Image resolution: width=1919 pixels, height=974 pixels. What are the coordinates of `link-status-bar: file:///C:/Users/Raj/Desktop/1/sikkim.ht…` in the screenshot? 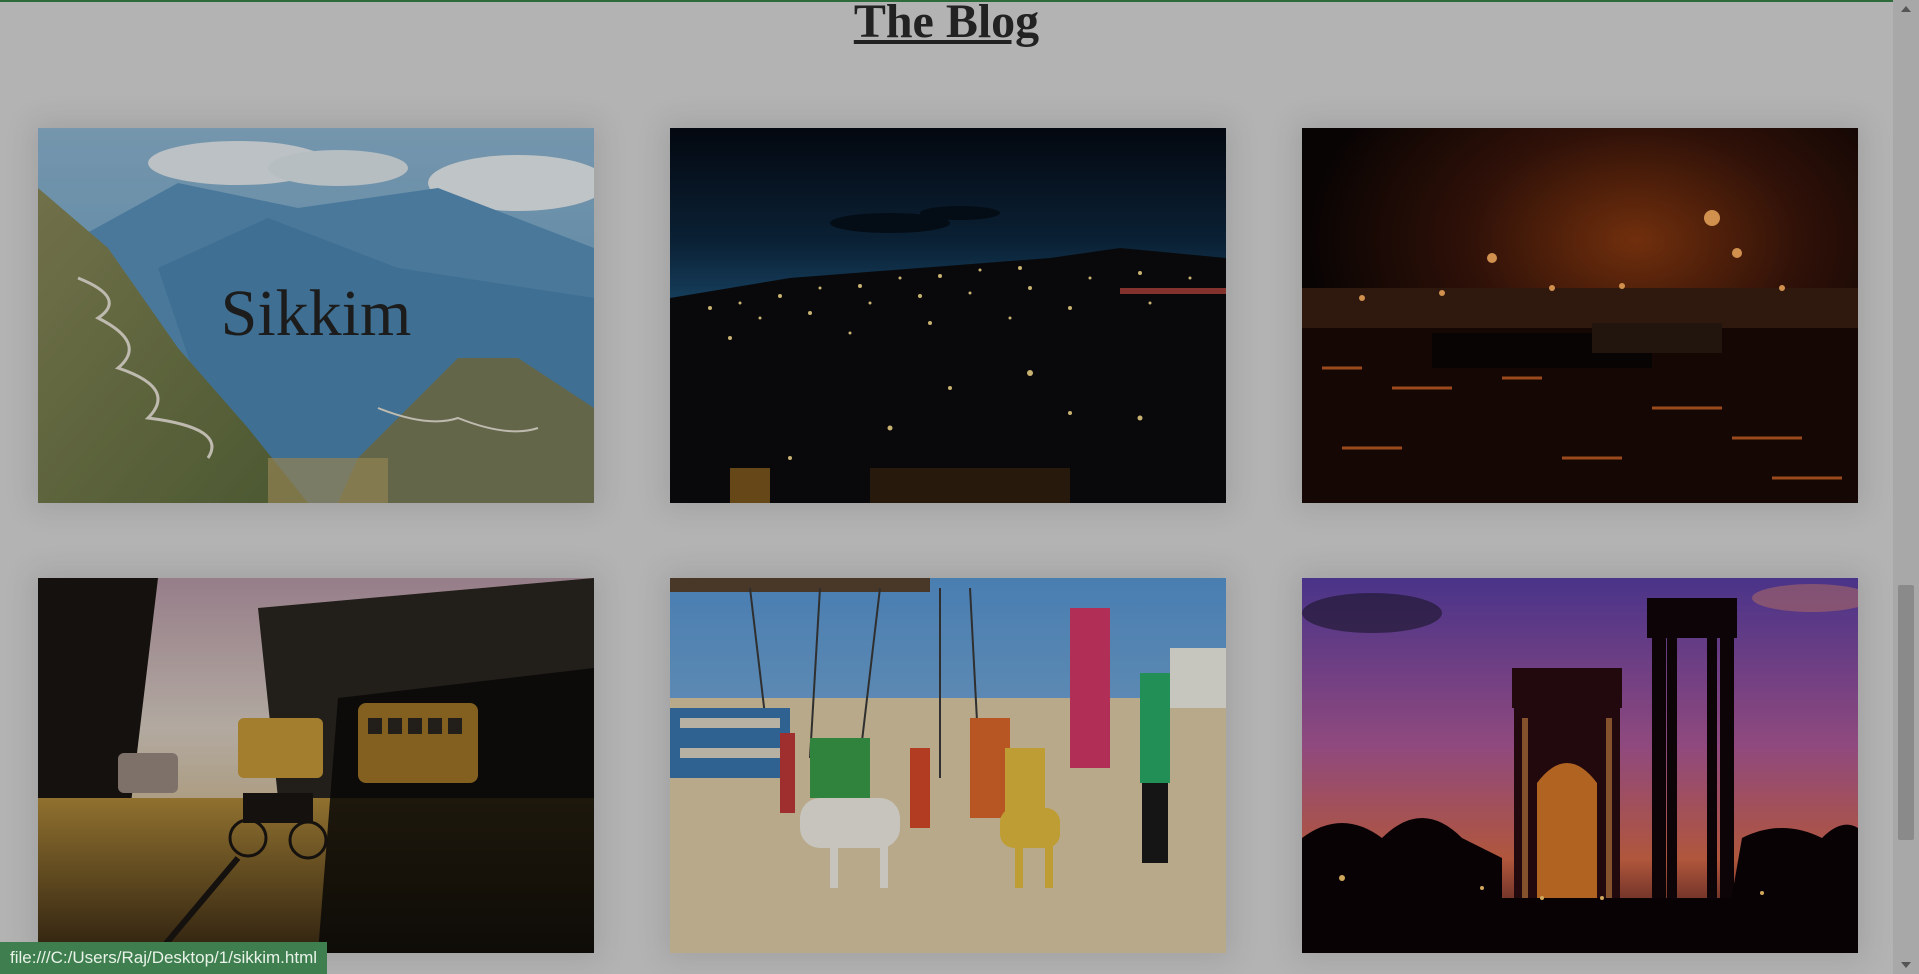 It's located at (164, 958).